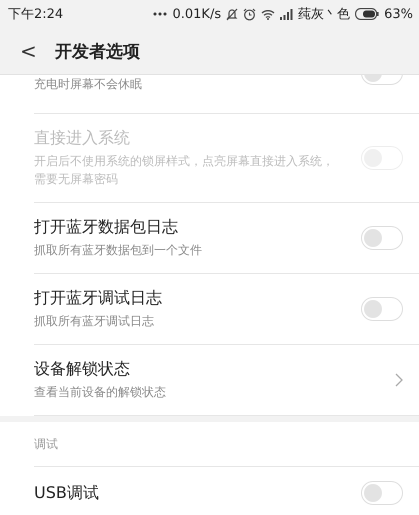  Describe the element at coordinates (249, 14) in the screenshot. I see `alarm-icon` at that location.